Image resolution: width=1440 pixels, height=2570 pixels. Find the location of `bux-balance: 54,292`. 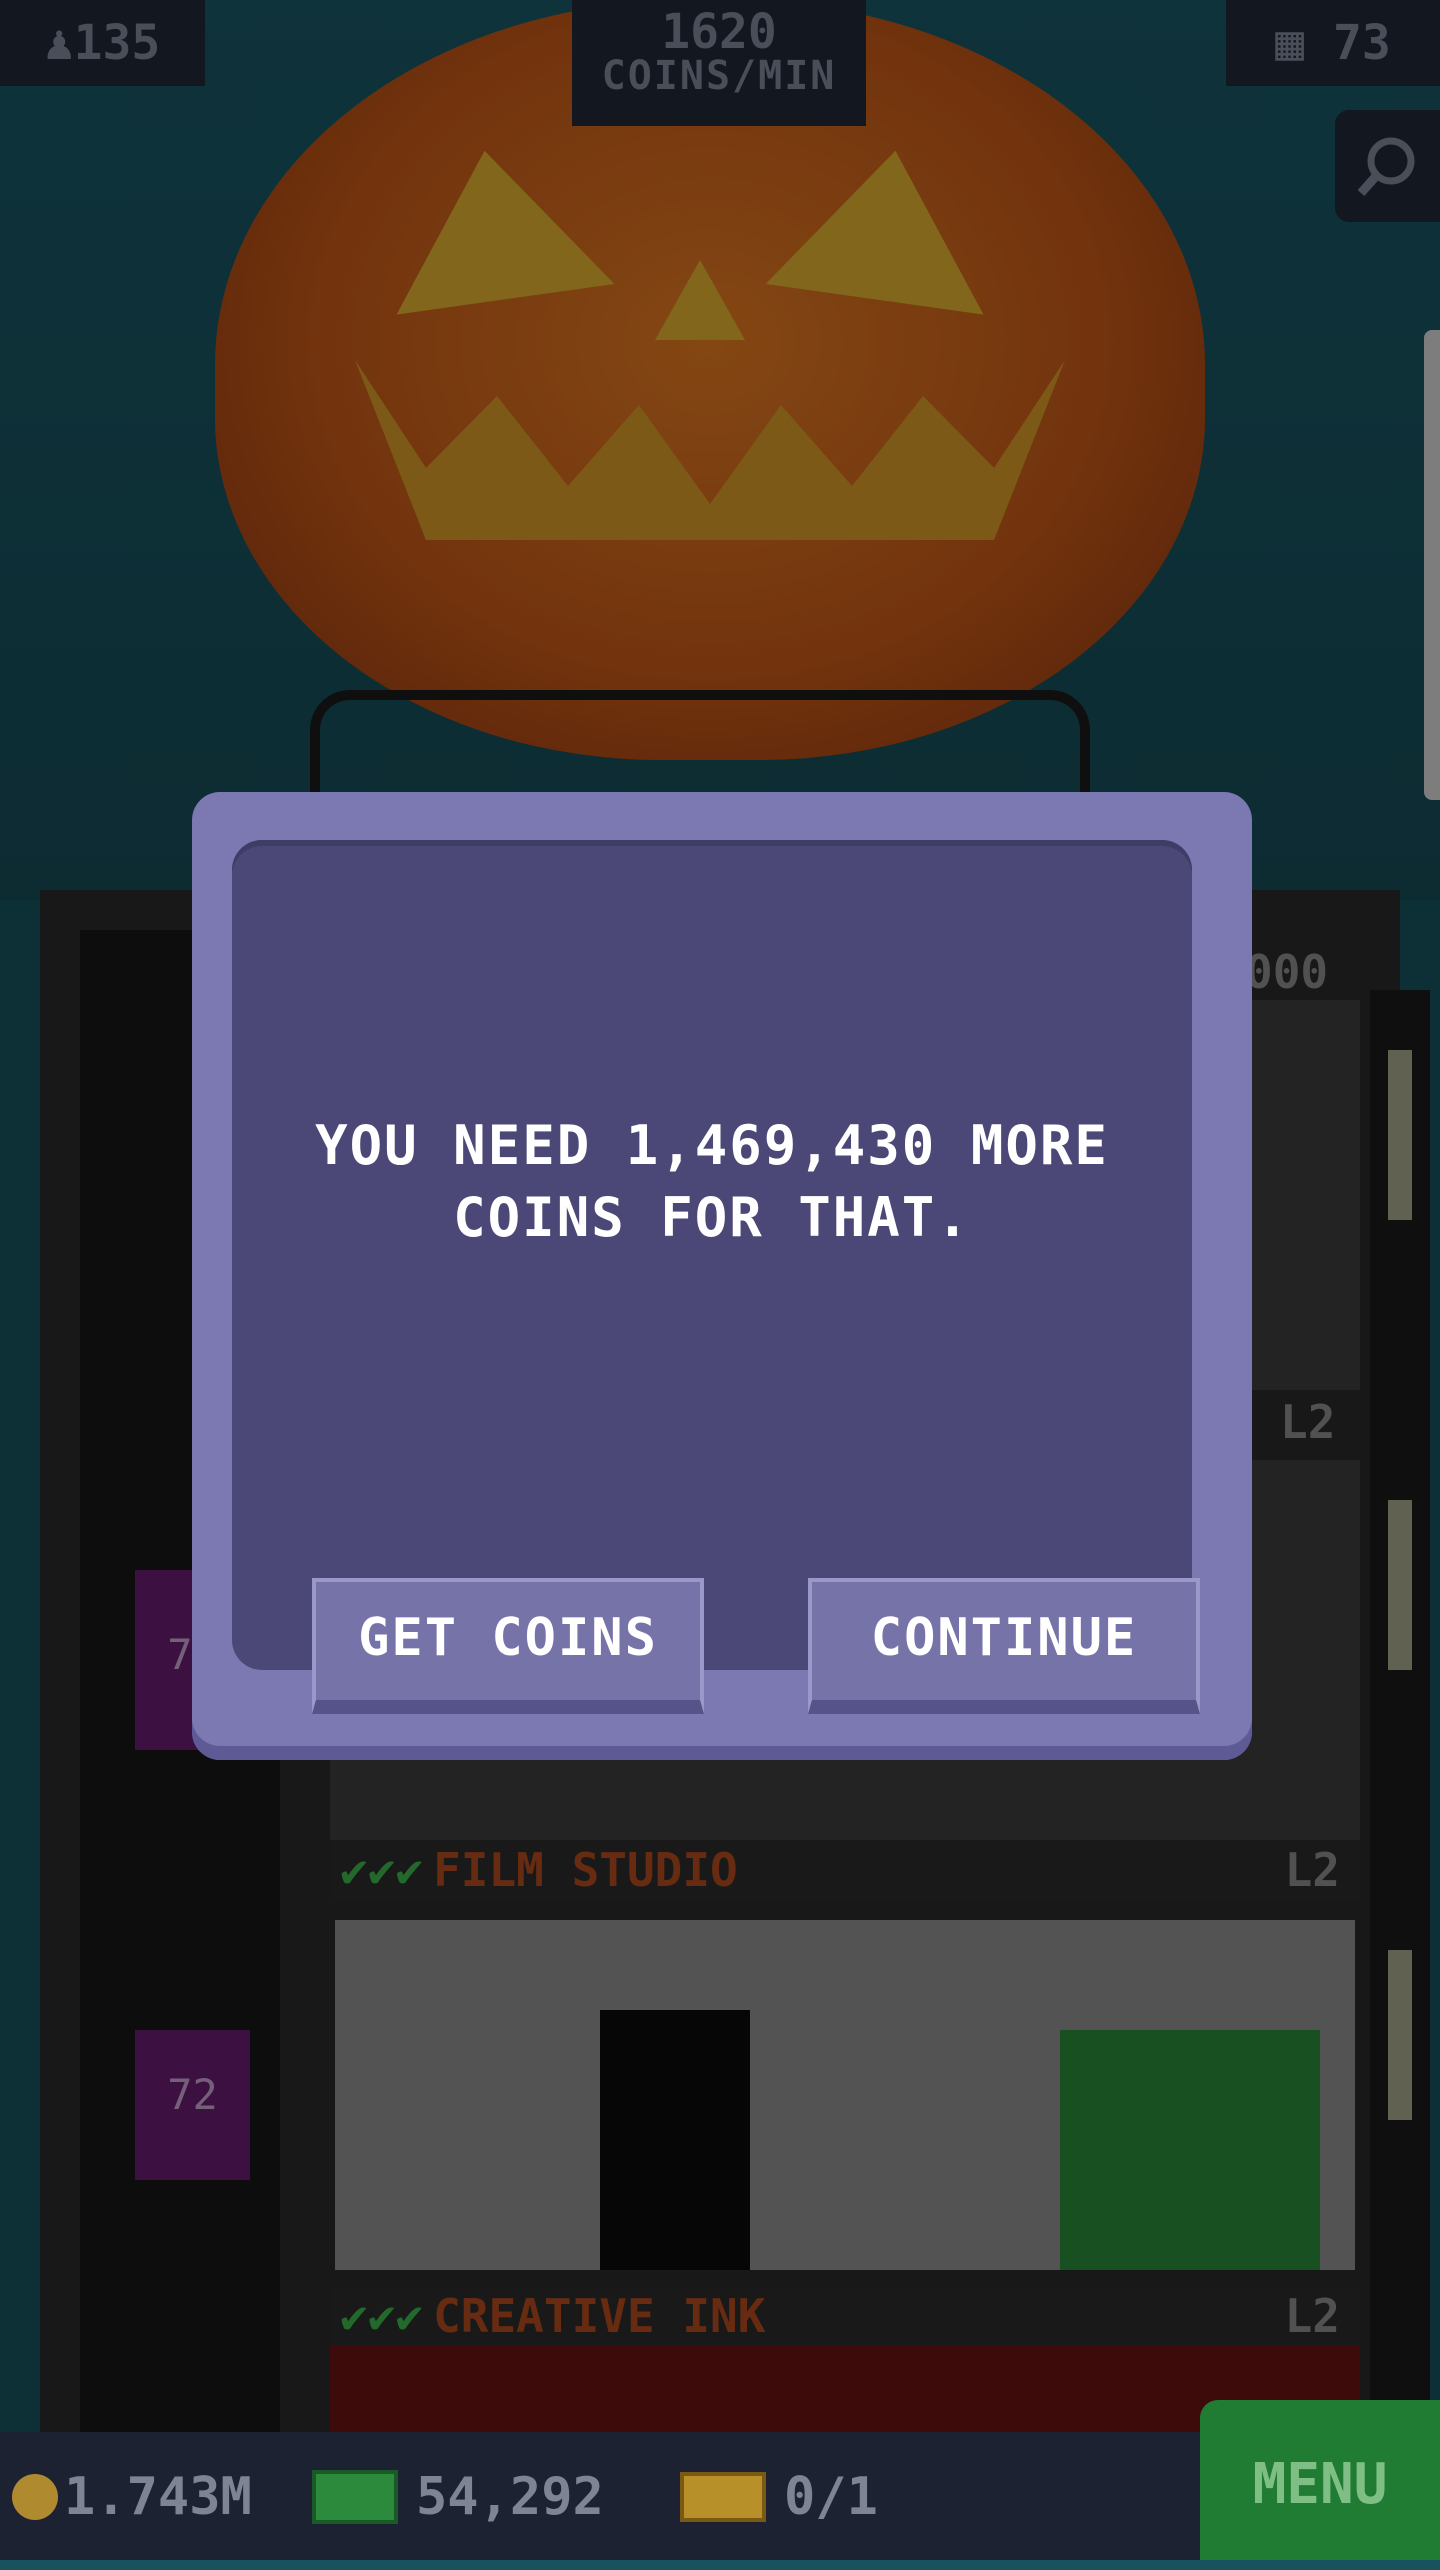

bux-balance: 54,292 is located at coordinates (458, 2497).